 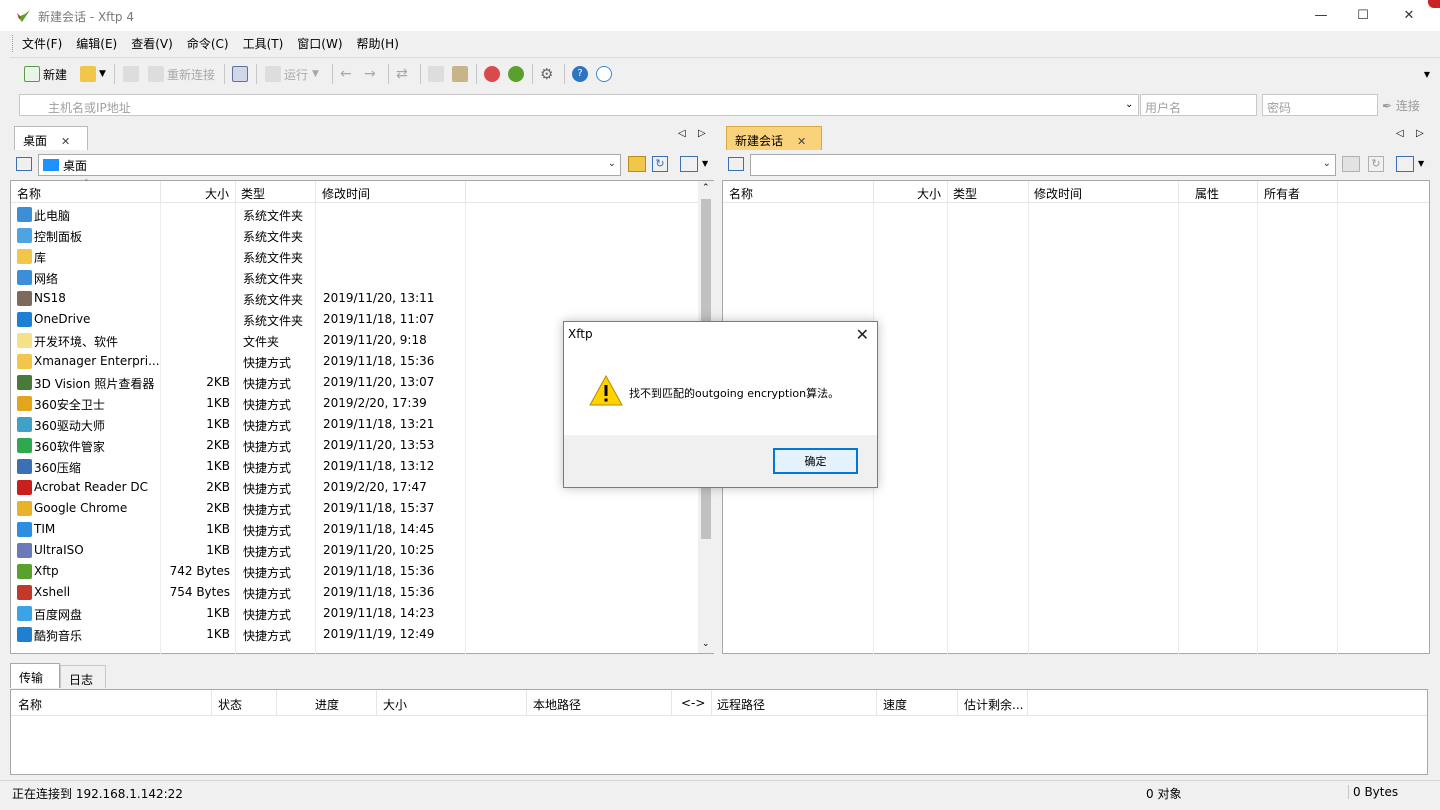 I want to click on menu-tools: 工具(T), so click(x=263, y=43).